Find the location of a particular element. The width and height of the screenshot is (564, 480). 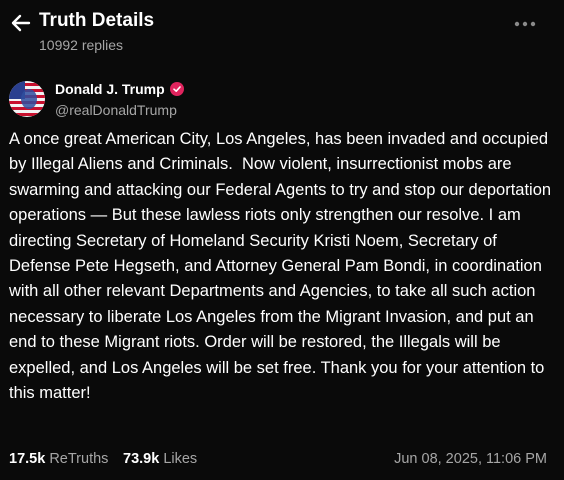

header: Truth Details 10992 replies is located at coordinates (282, 31).